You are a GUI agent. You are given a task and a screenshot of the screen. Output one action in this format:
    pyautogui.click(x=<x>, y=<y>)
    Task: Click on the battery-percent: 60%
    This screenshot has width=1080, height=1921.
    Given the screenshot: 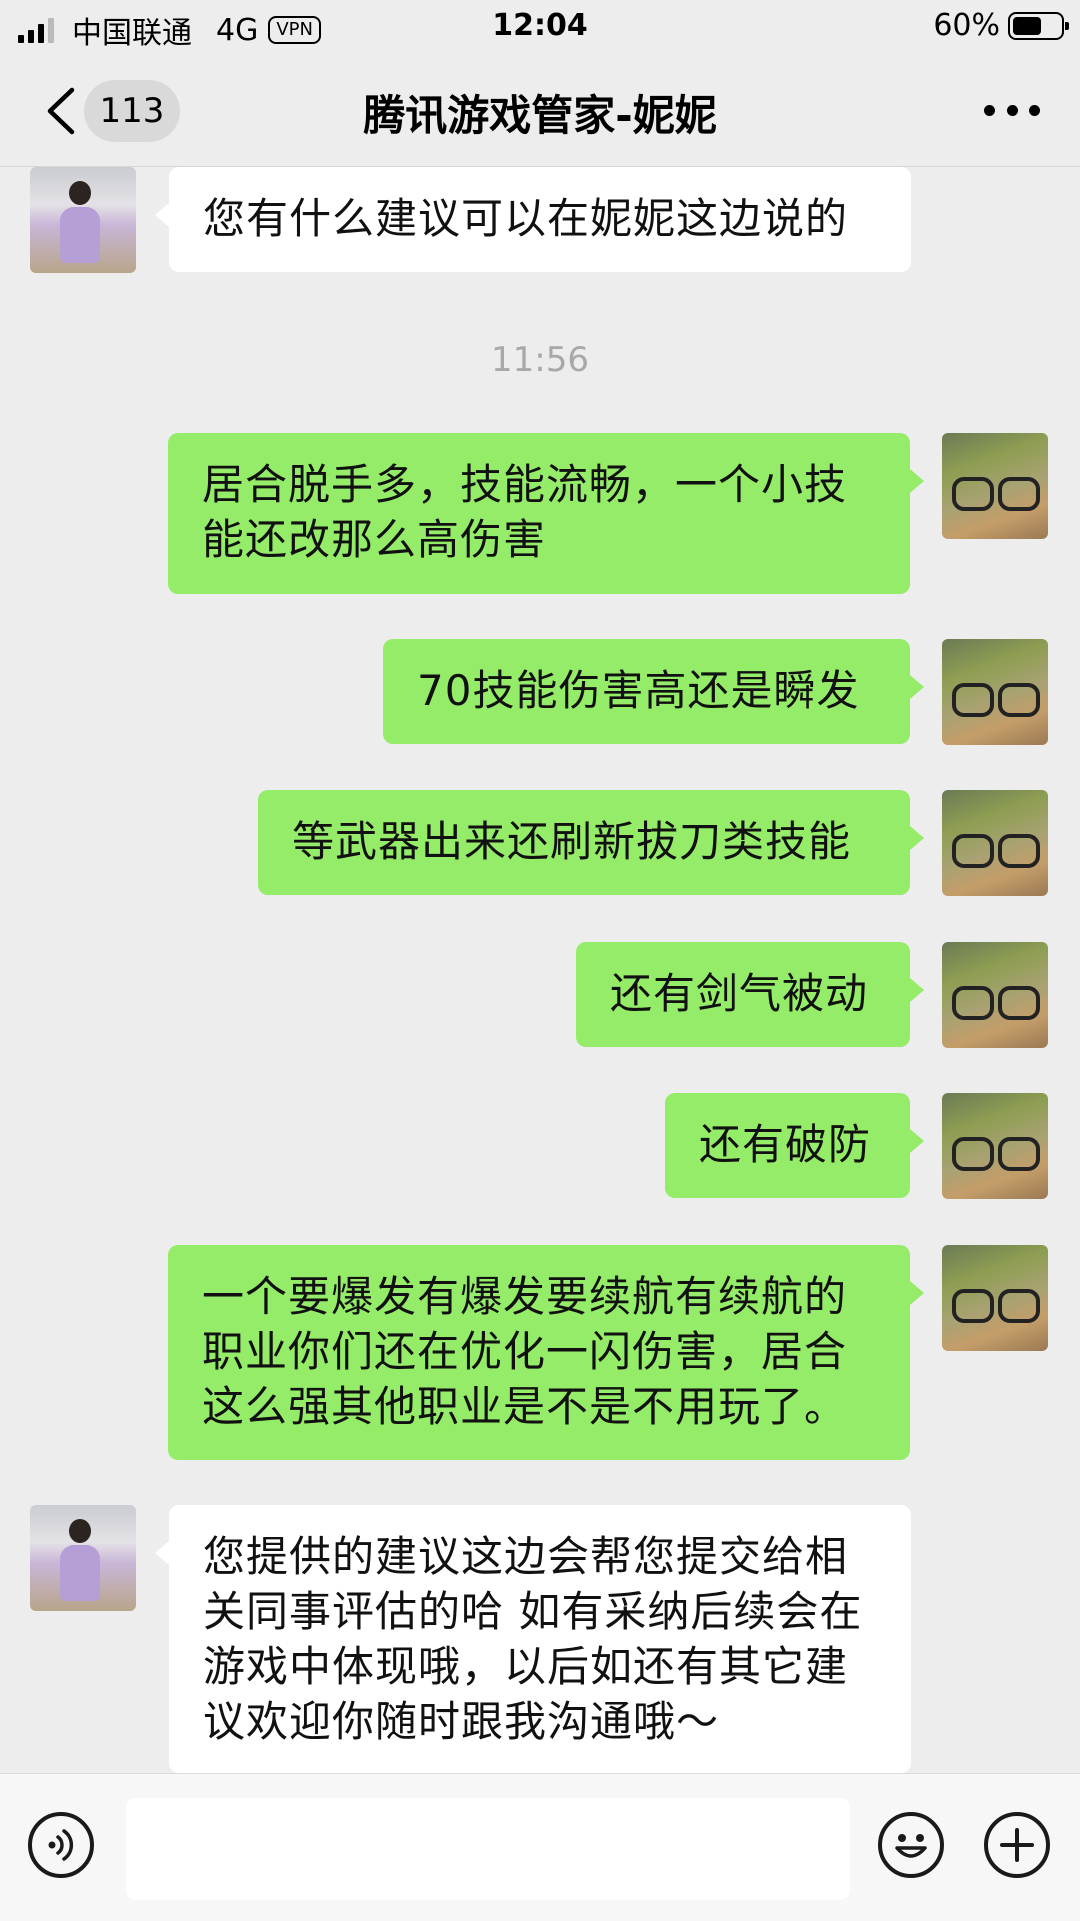 What is the action you would take?
    pyautogui.click(x=966, y=25)
    